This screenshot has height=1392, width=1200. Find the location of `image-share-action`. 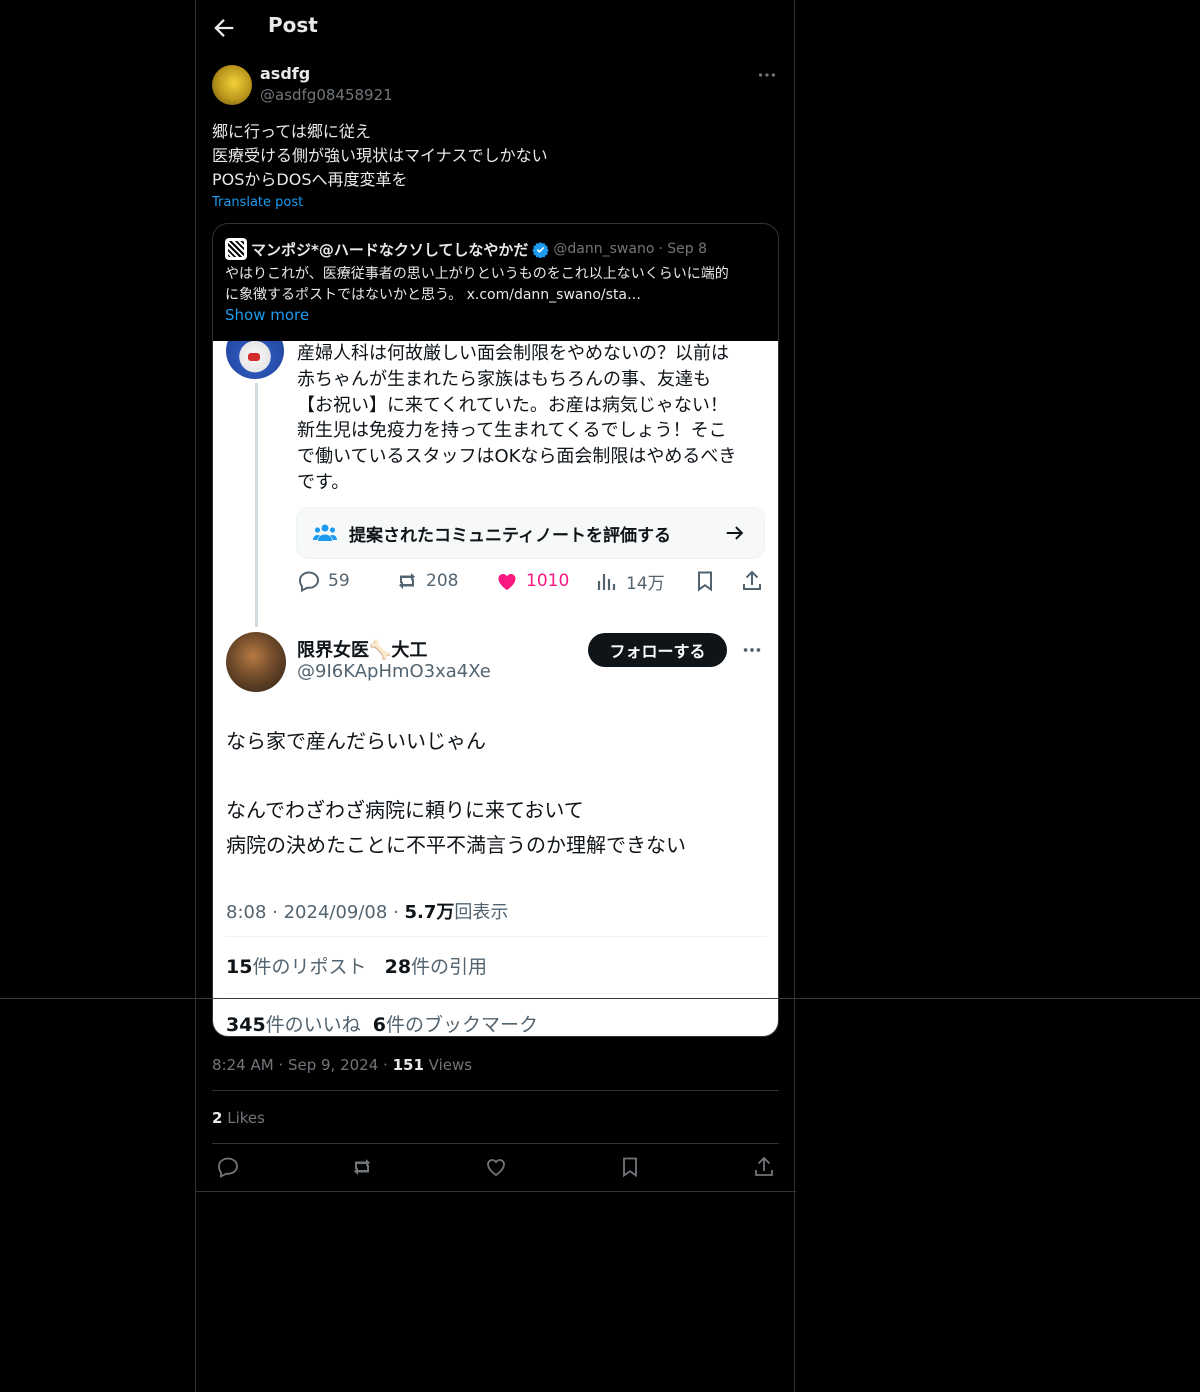

image-share-action is located at coordinates (752, 581).